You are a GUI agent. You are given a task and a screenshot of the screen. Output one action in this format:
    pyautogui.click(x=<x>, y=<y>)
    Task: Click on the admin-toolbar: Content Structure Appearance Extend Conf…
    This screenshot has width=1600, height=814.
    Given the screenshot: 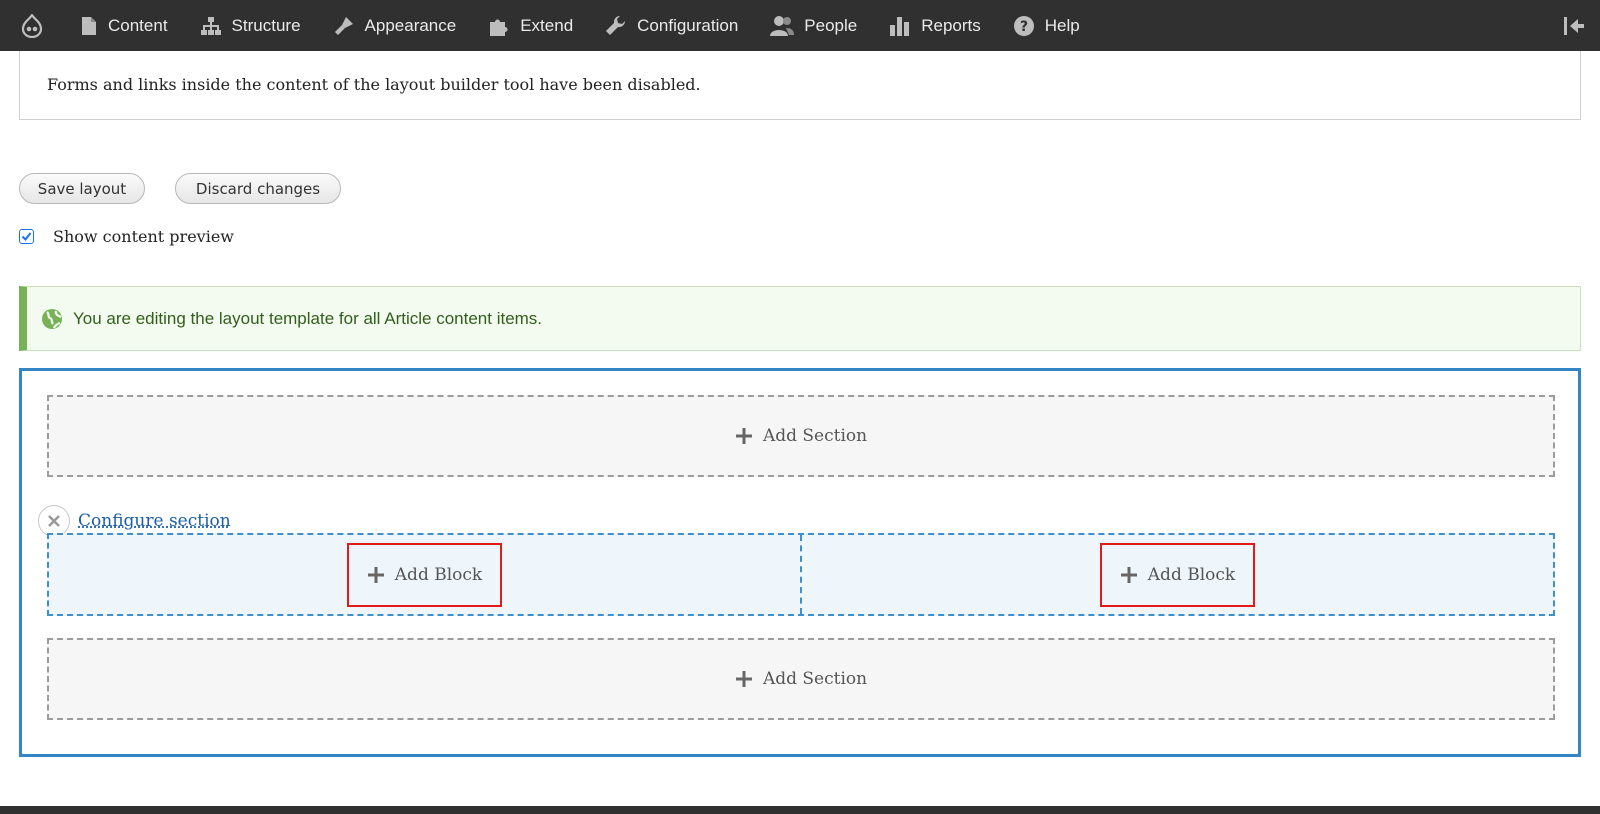 What is the action you would take?
    pyautogui.click(x=800, y=25)
    